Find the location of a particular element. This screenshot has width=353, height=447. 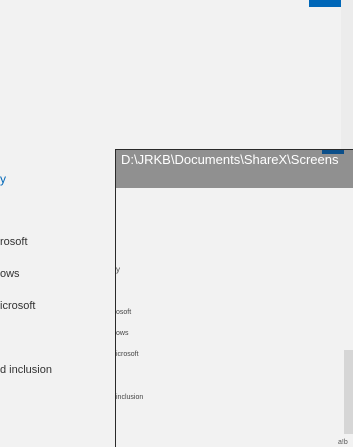

screenshot-menu-item: ows is located at coordinates (122, 333).